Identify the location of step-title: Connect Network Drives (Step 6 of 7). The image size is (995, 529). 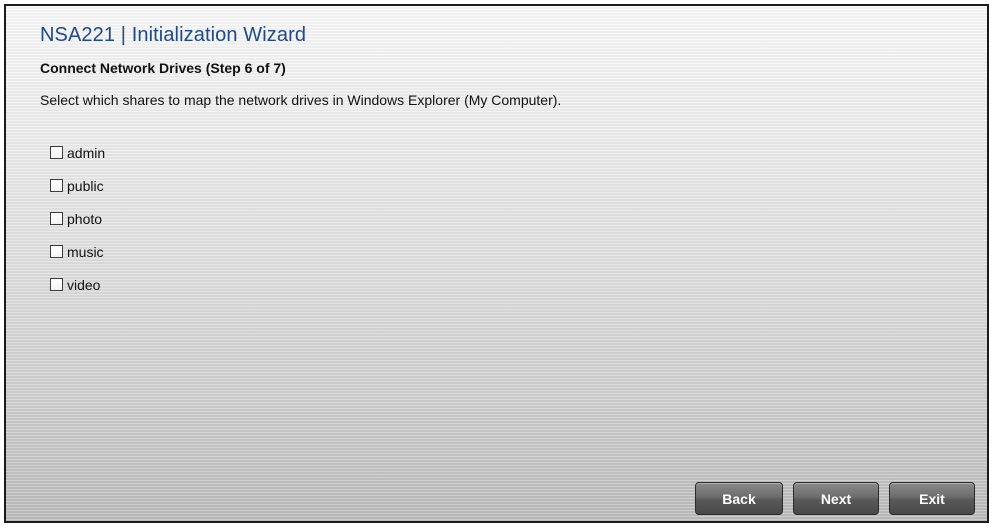
(163, 68).